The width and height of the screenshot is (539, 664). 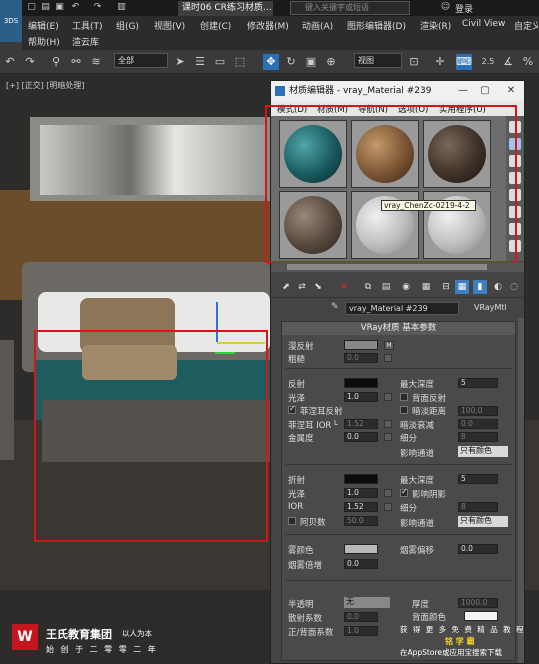 I want to click on snap-toggle-icon: 2.5, so click(x=488, y=62).